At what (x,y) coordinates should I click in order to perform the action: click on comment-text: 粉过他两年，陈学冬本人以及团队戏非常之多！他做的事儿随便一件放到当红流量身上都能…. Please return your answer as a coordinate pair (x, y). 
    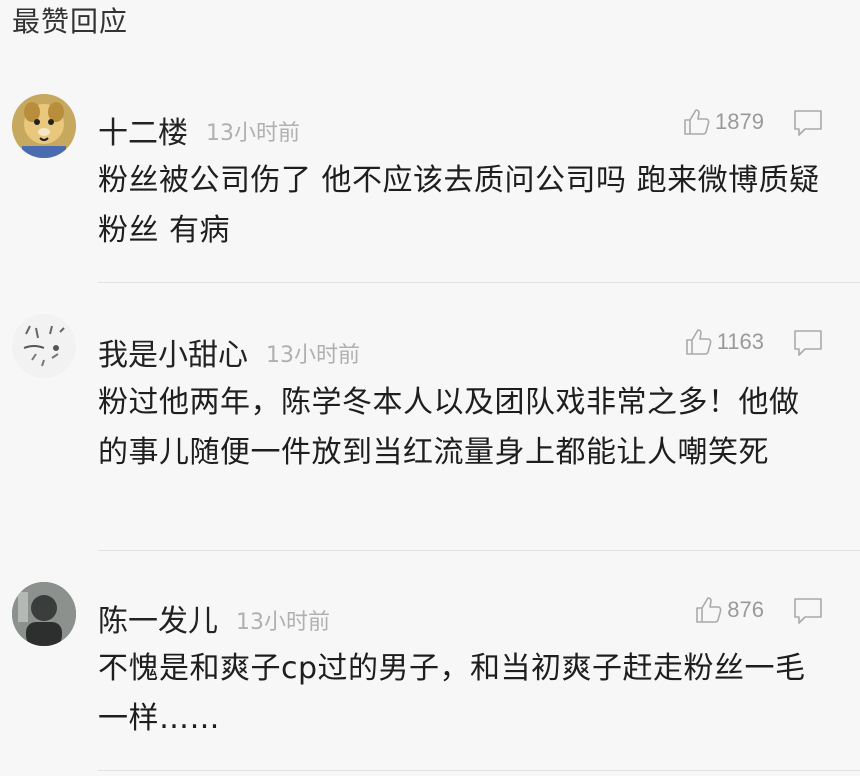
    Looking at the image, I should click on (449, 427).